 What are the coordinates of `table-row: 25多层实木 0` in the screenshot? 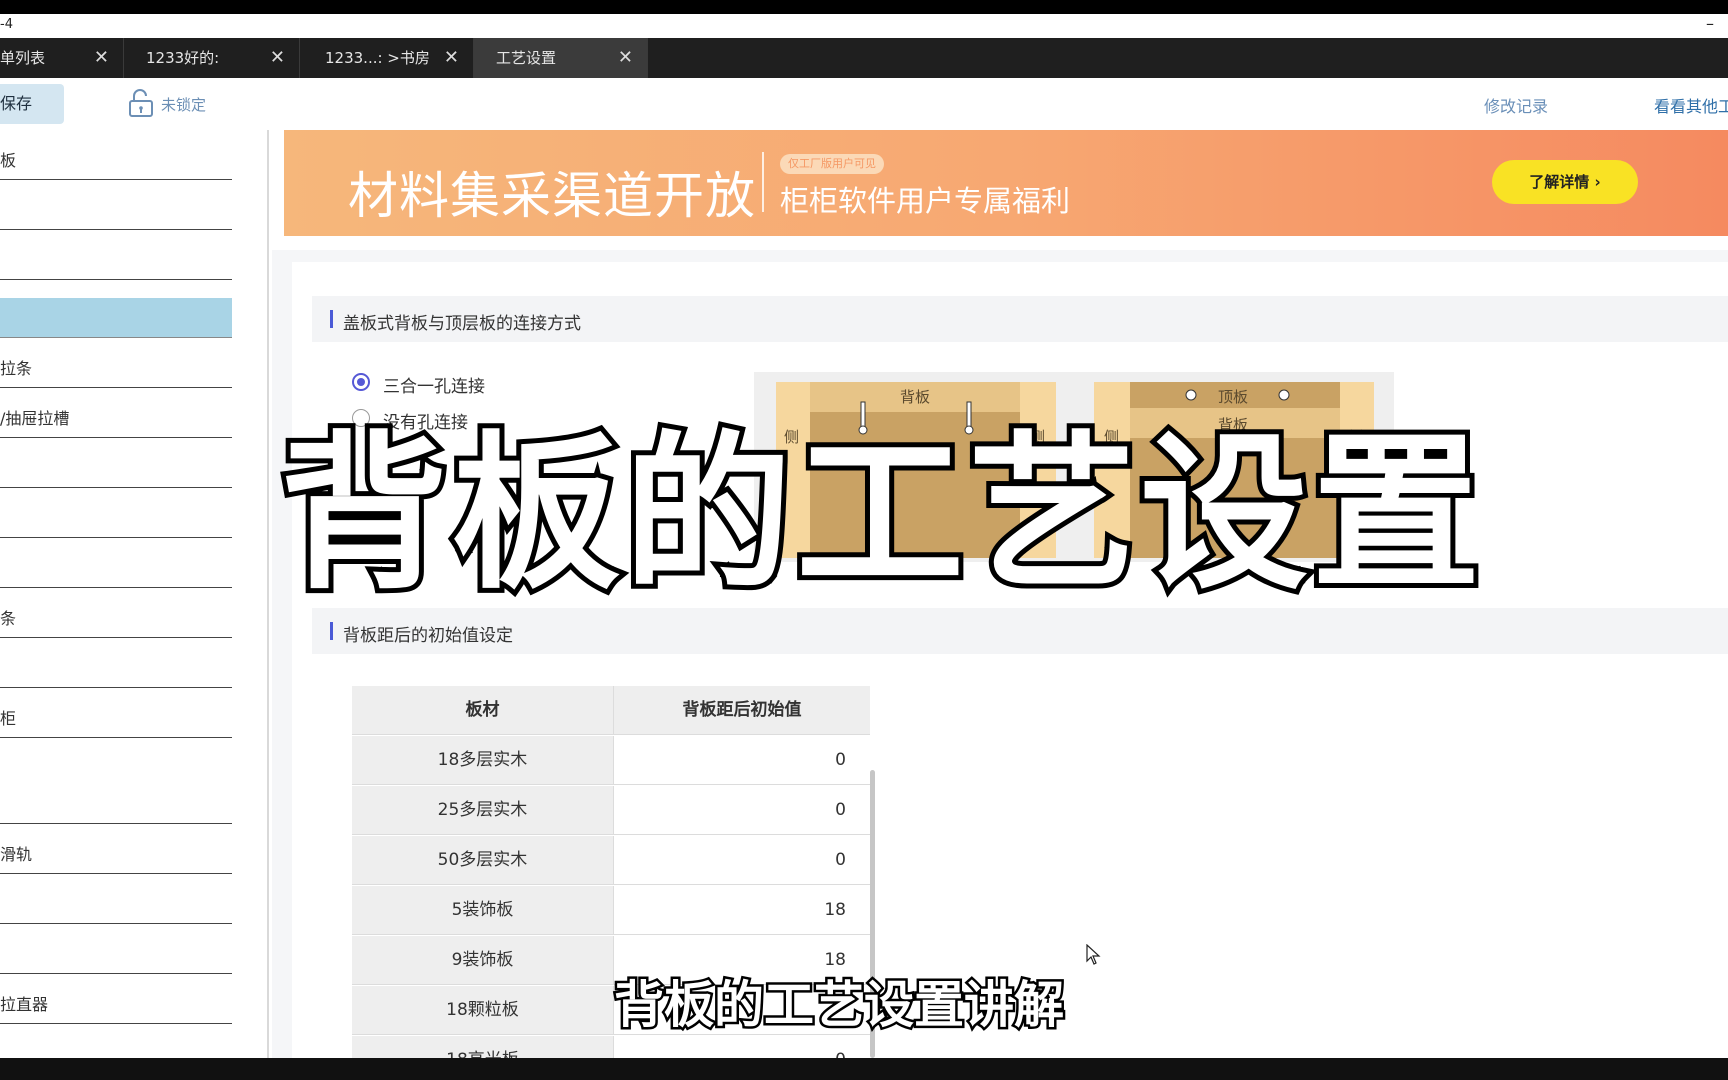 It's located at (611, 811).